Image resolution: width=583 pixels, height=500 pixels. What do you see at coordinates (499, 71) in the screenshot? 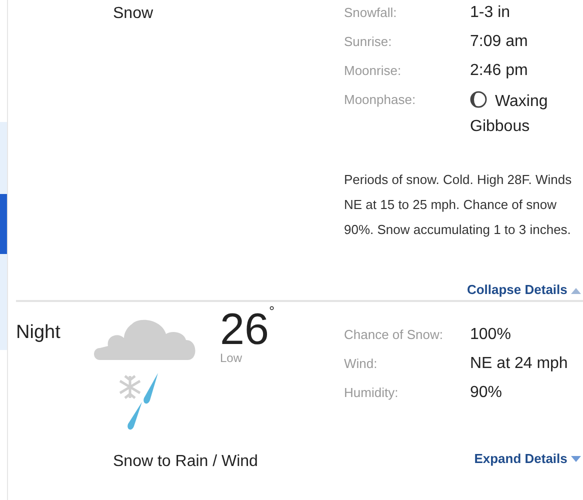
I see `detail-value: 2:46 pm` at bounding box center [499, 71].